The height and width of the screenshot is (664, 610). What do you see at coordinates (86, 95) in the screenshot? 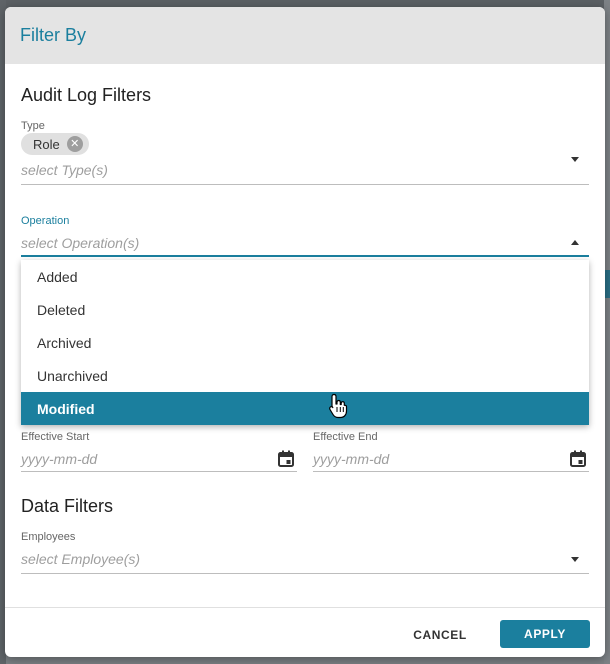
I see `audit-log-filters-heading: Audit Log Filters` at bounding box center [86, 95].